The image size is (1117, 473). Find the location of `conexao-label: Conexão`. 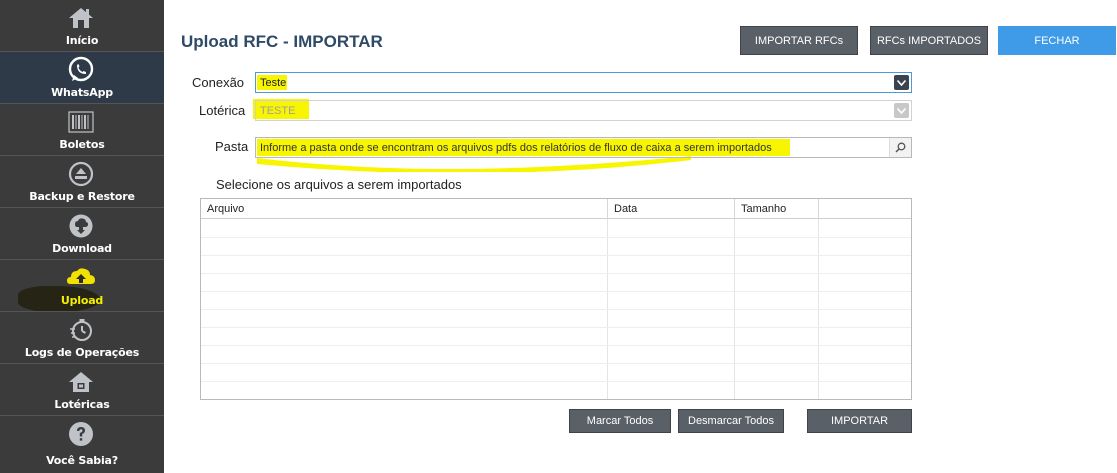

conexao-label: Conexão is located at coordinates (218, 82).